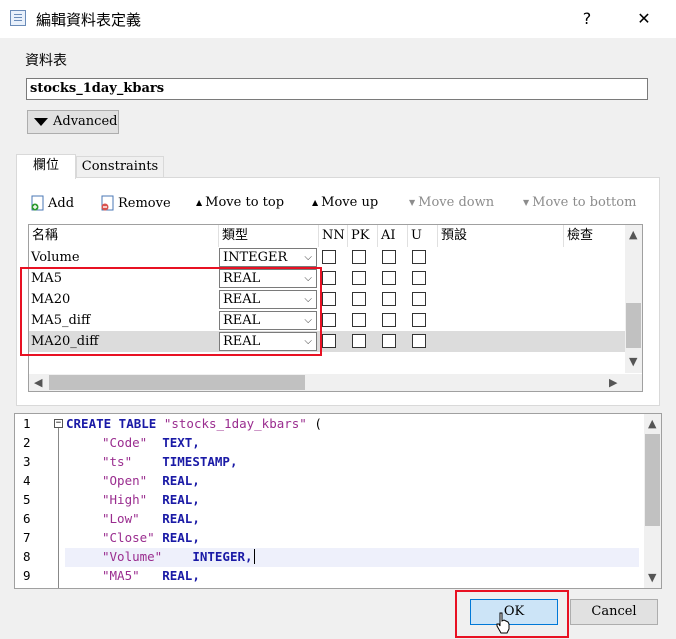  Describe the element at coordinates (27, 556) in the screenshot. I see `line-number: 8` at that location.